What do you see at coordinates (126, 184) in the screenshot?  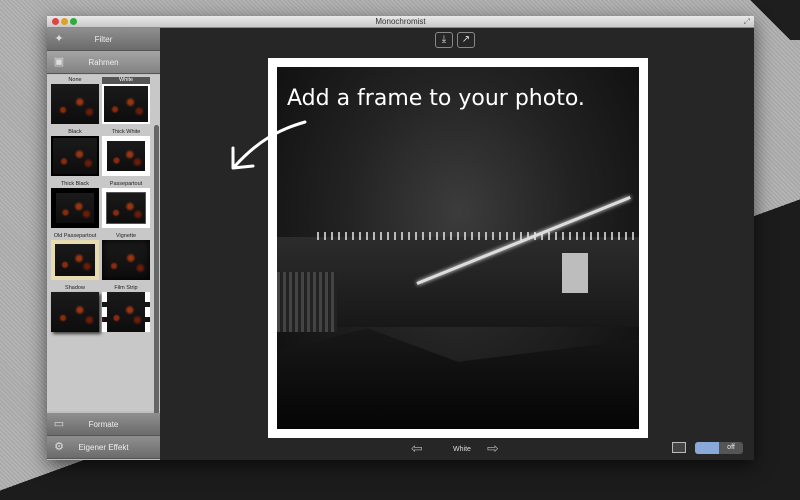 I see `frame-label: Passepartout` at bounding box center [126, 184].